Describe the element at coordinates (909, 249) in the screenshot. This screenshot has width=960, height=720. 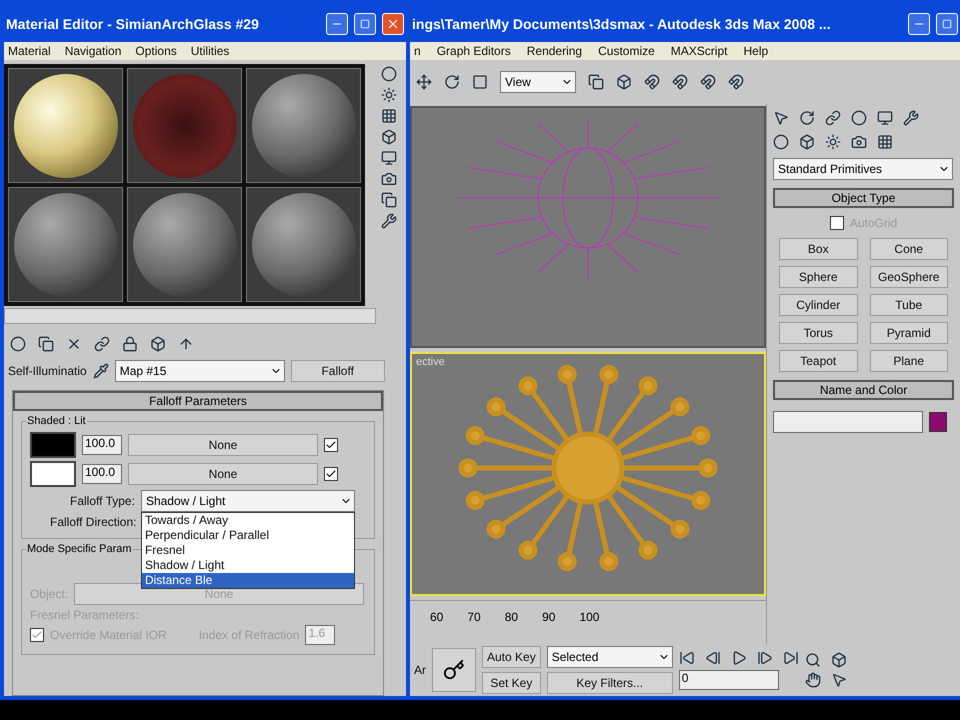
I see `primitive-button: Cone` at that location.